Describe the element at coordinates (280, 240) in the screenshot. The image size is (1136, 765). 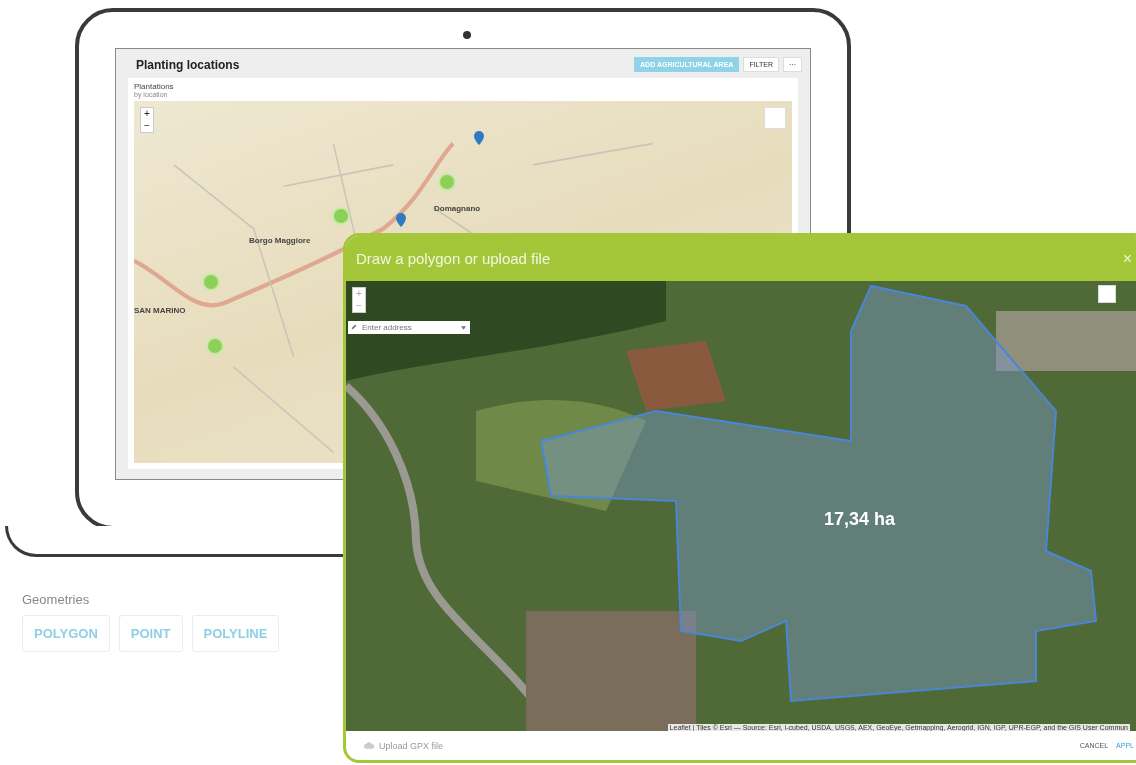
I see `place-label: Borgo Maggiore` at that location.